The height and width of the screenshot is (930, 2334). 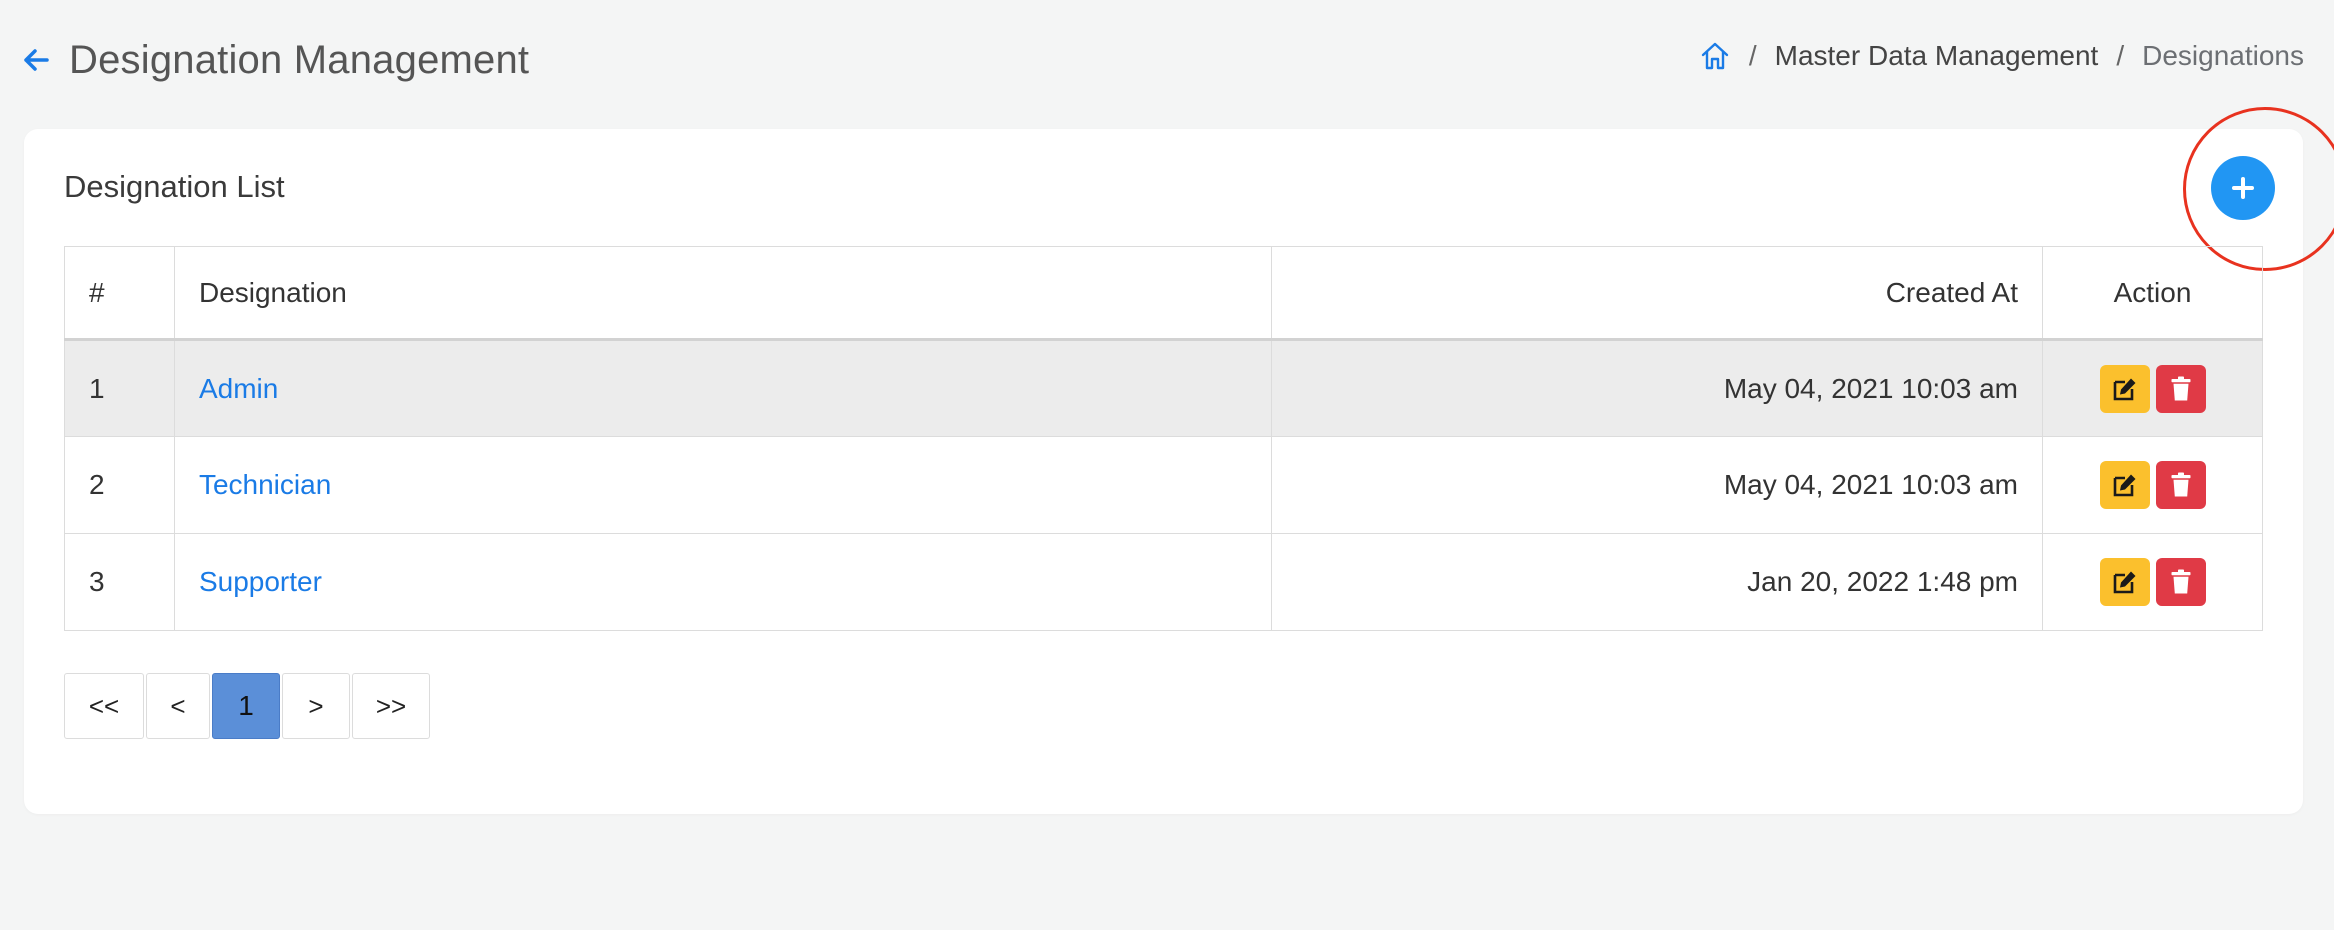 I want to click on designation-link: Technician, so click(x=265, y=484).